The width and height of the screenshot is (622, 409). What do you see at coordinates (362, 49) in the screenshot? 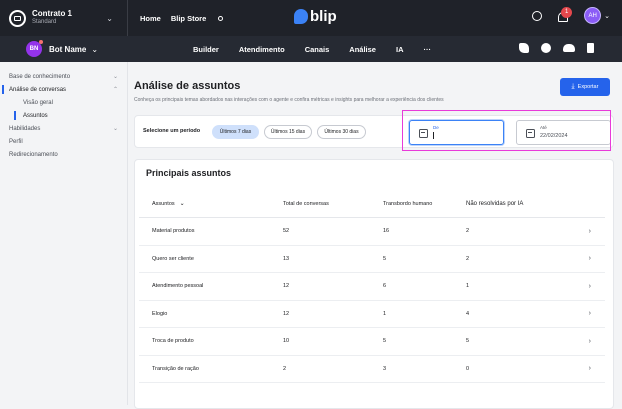
I see `tab-analise: Análise` at bounding box center [362, 49].